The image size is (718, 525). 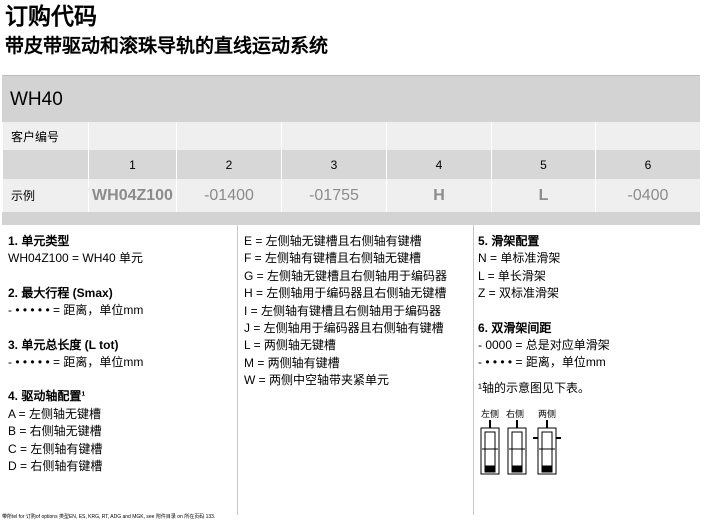 What do you see at coordinates (543, 195) in the screenshot?
I see `example-value: L` at bounding box center [543, 195].